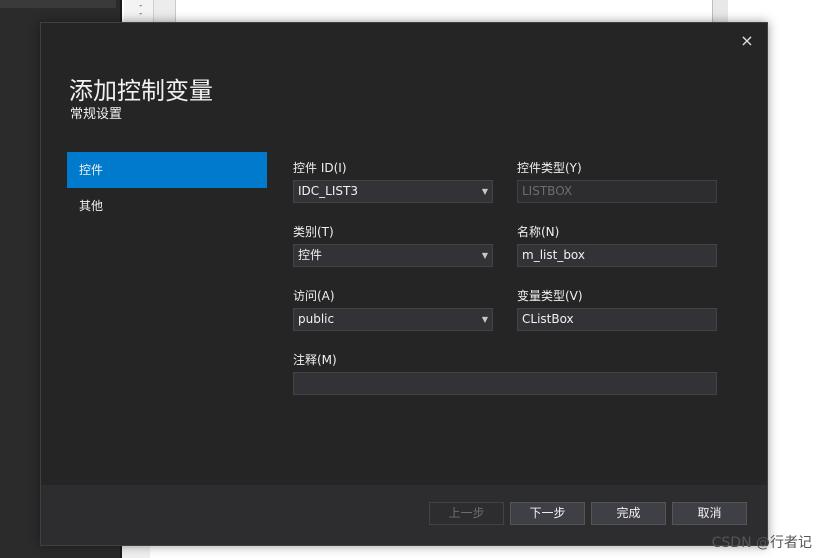 The width and height of the screenshot is (826, 558). What do you see at coordinates (141, 10) in the screenshot?
I see `ide-gutter-marks: - -` at bounding box center [141, 10].